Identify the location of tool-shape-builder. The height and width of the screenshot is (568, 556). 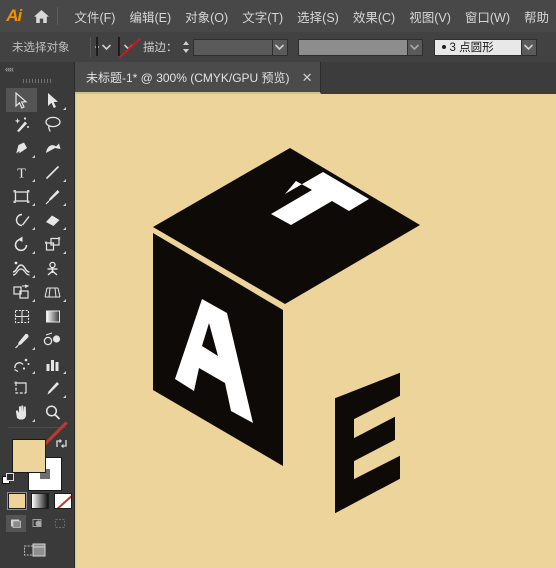
(21, 292).